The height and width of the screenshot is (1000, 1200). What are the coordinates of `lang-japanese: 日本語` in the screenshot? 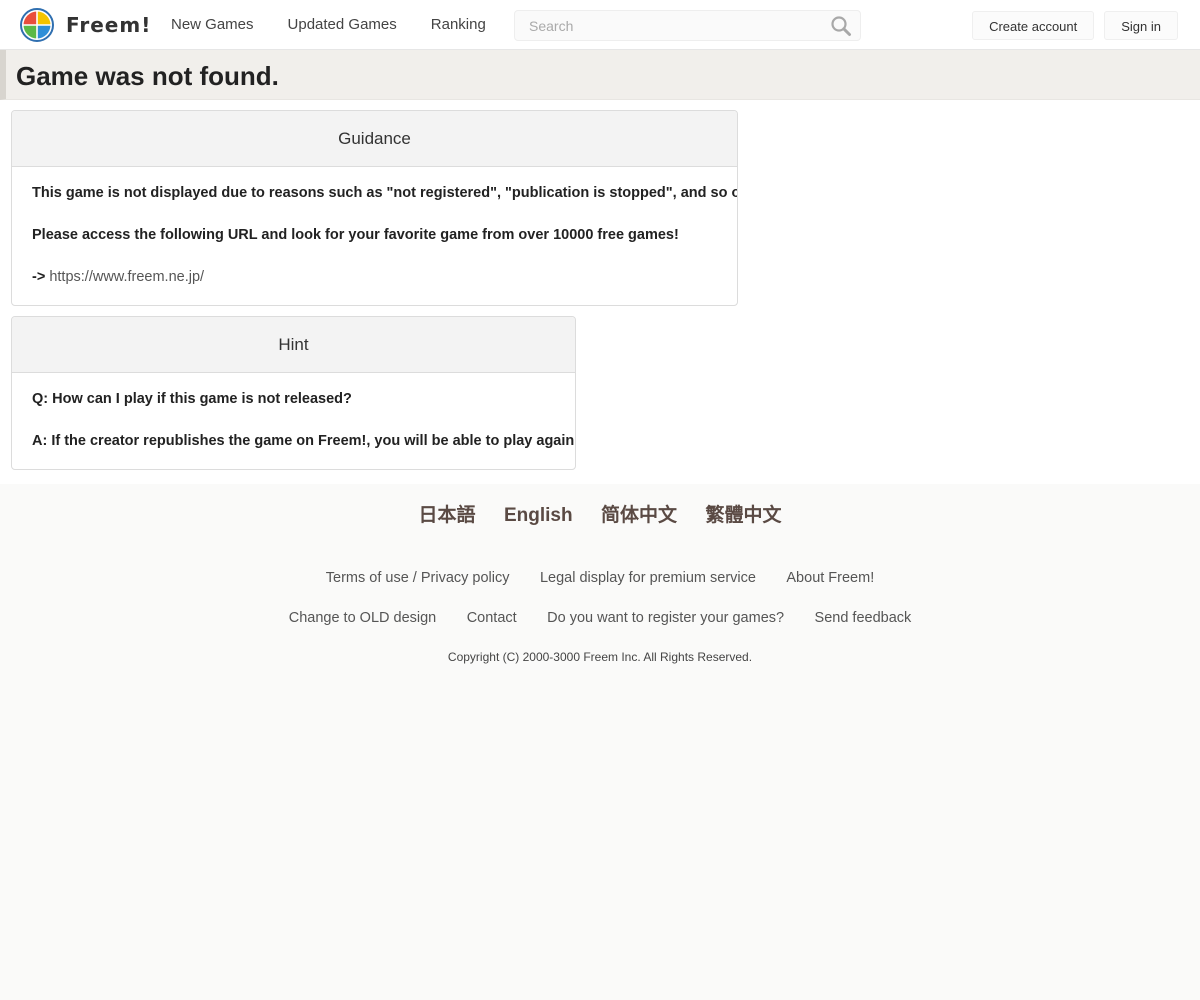 It's located at (446, 516).